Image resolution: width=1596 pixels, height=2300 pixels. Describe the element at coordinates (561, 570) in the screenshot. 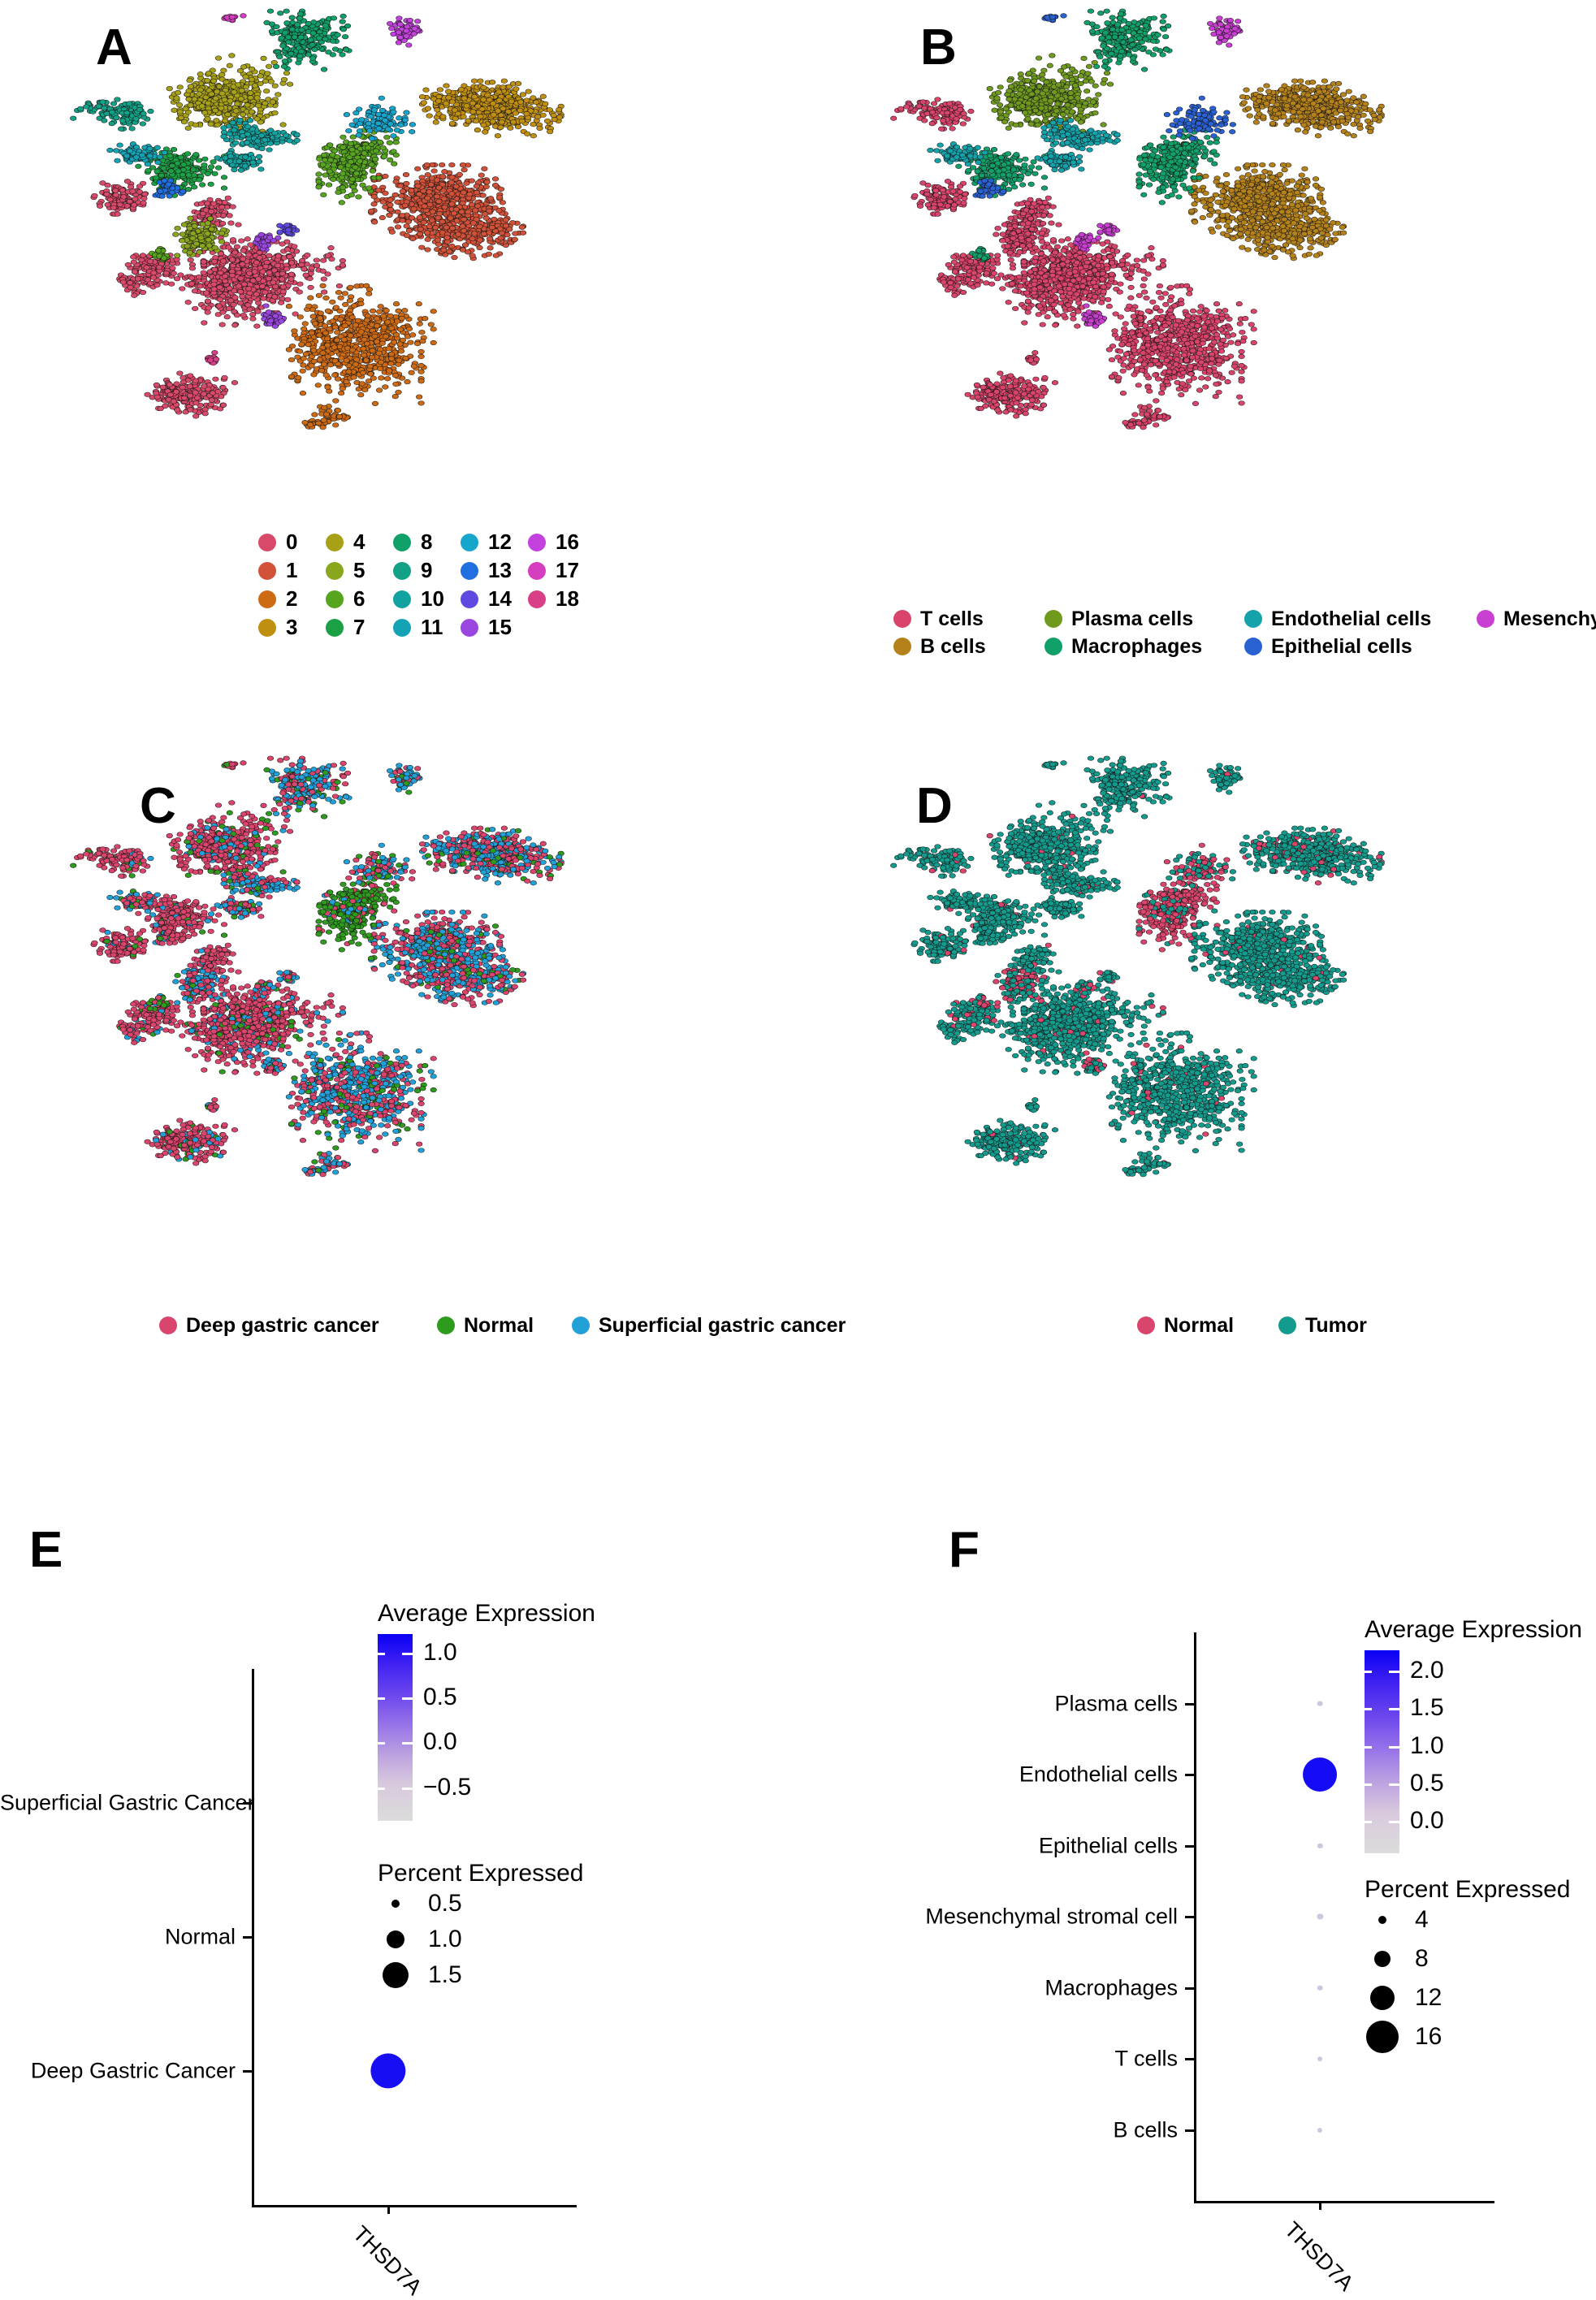

I see `legend-item: 17` at that location.